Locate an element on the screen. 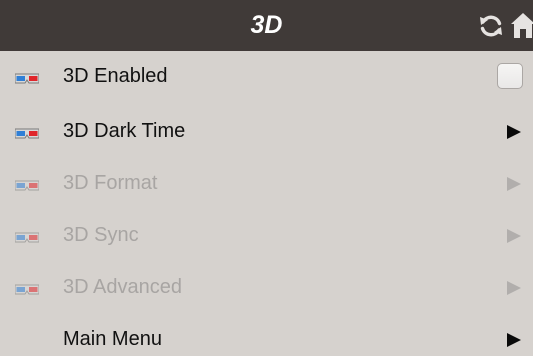 The height and width of the screenshot is (356, 533). menu-item-3d-advanced: 3D Advanced is located at coordinates (266, 287).